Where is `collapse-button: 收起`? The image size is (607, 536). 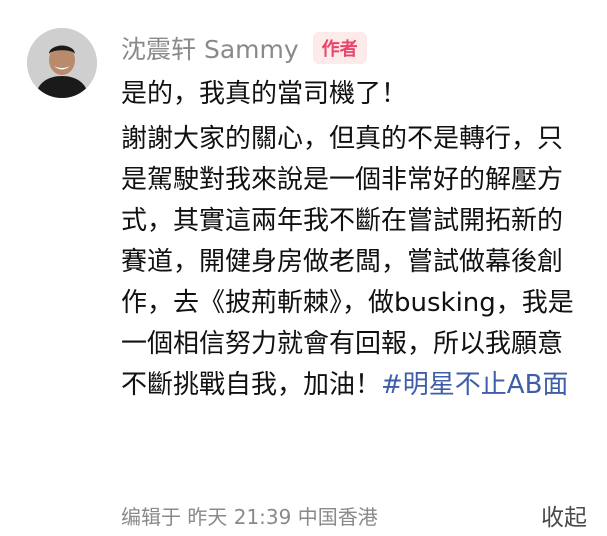 collapse-button: 收起 is located at coordinates (564, 515).